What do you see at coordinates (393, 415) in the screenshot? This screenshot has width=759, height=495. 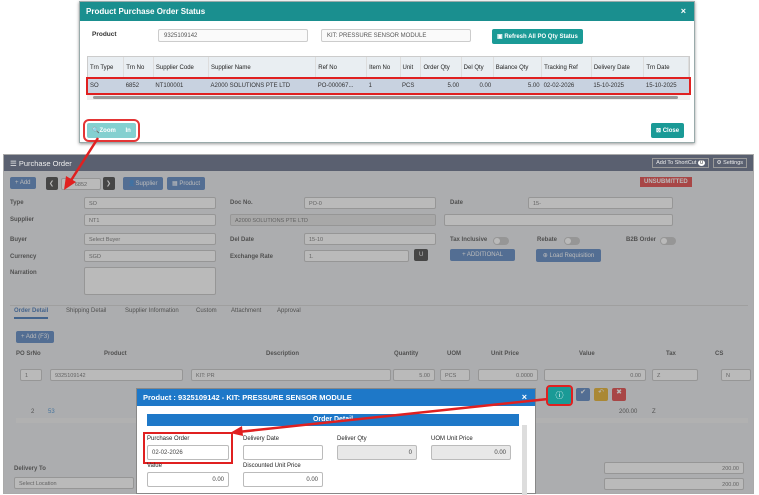 I see `arrow-info-to-po` at bounding box center [393, 415].